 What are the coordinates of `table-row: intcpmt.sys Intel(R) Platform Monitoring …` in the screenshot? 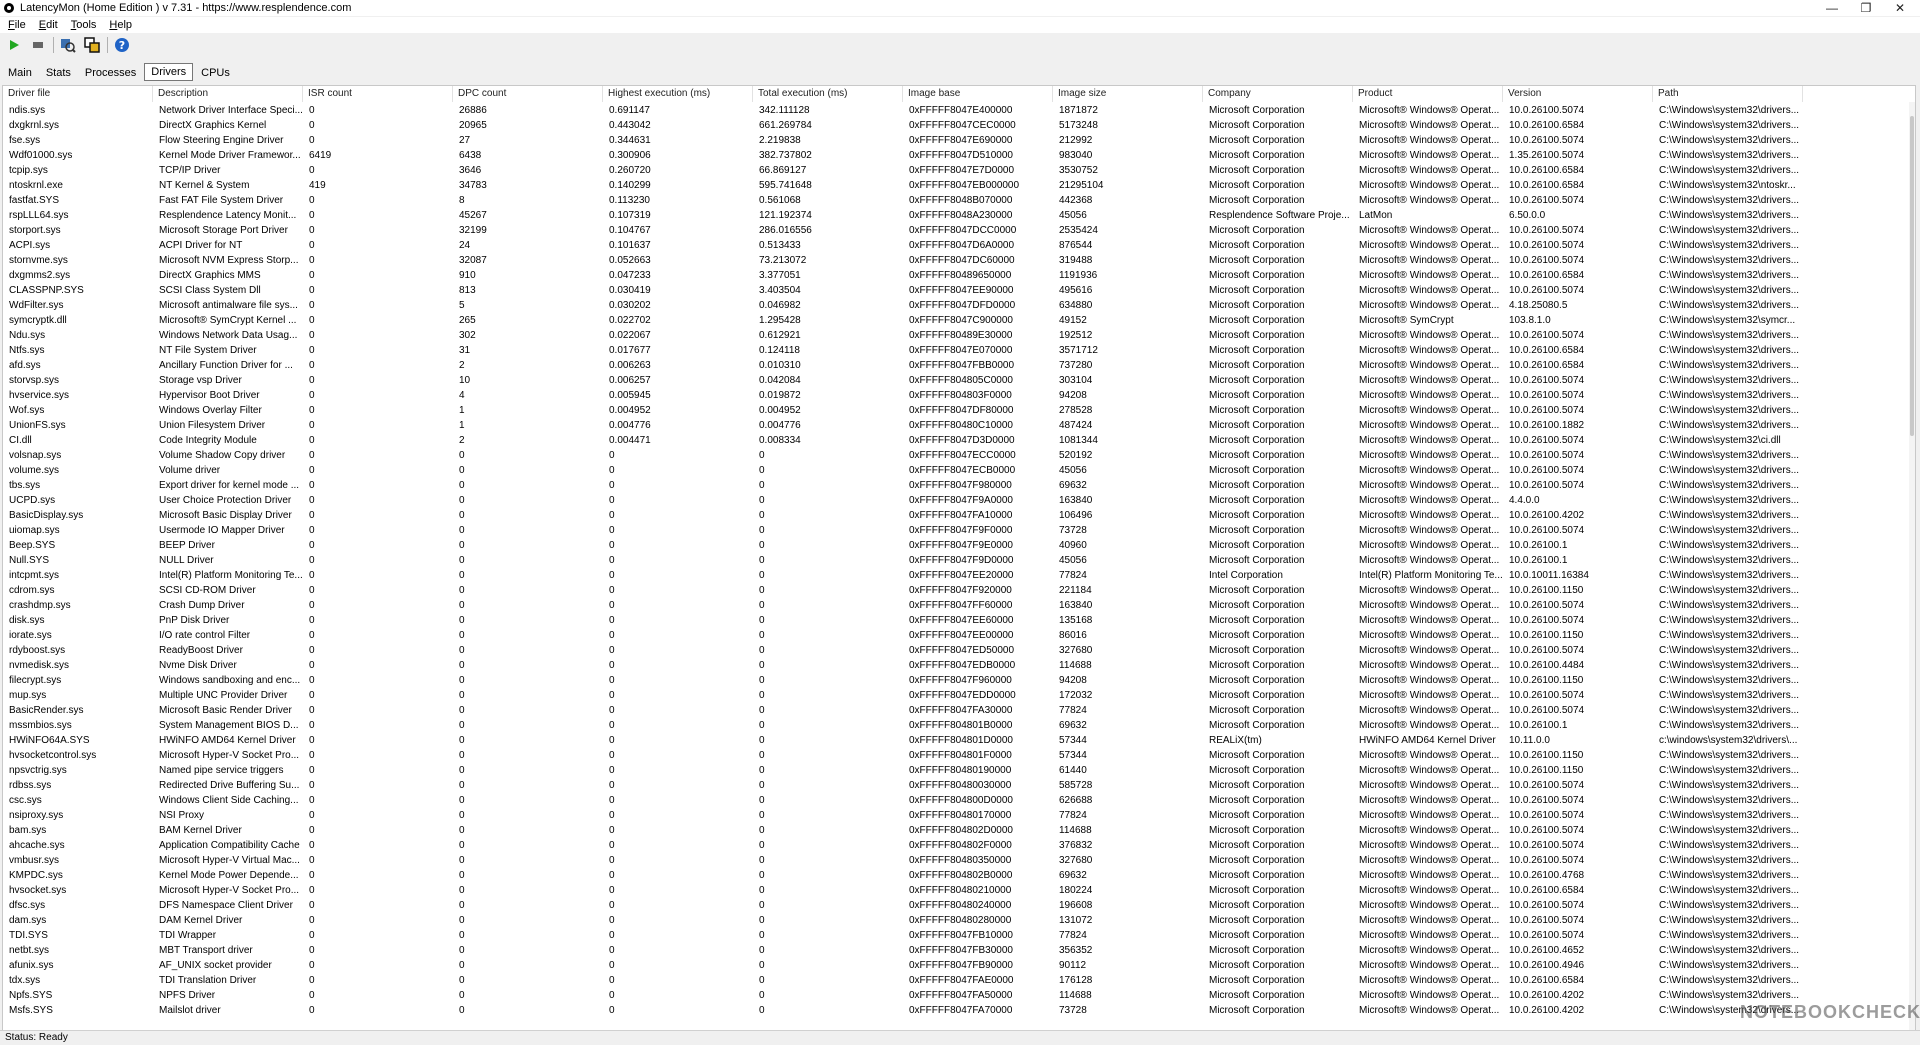 It's located at (953, 575).